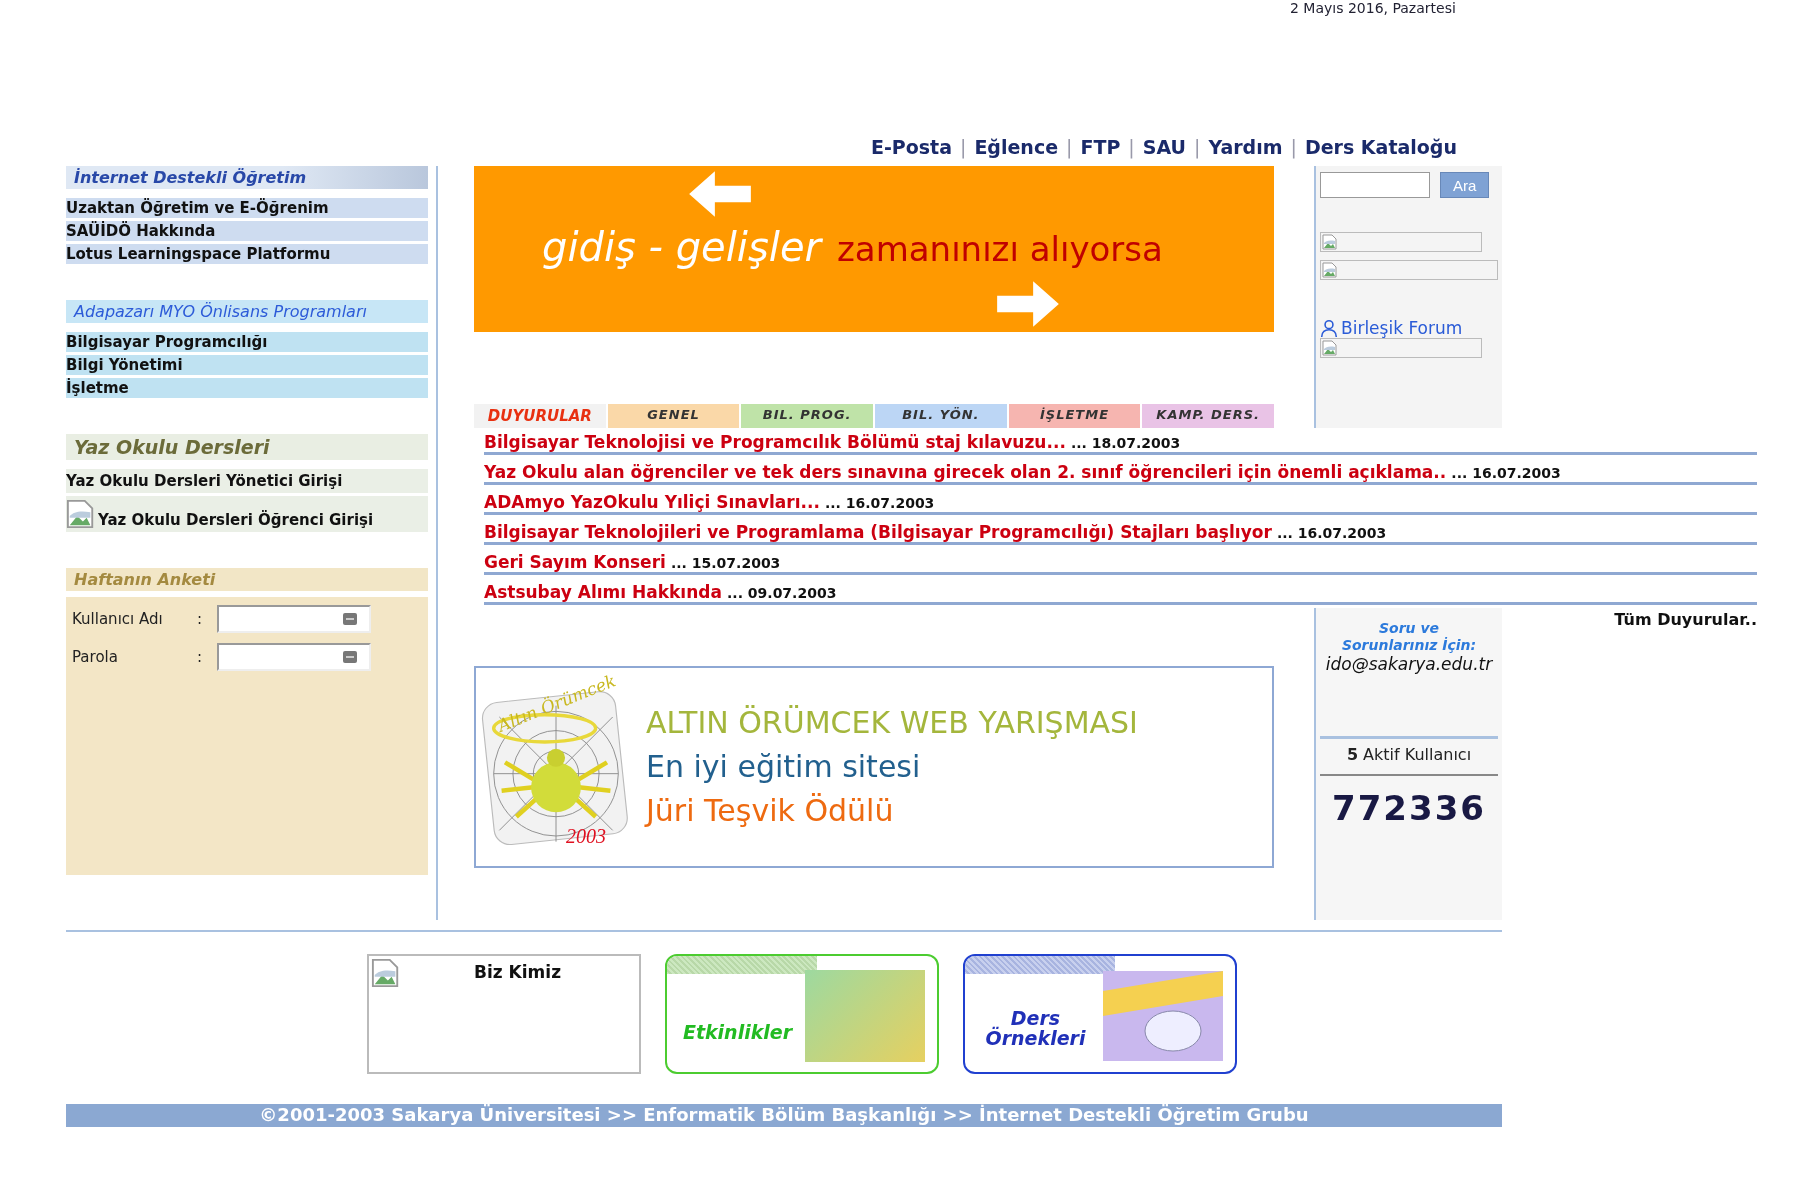 The height and width of the screenshot is (1200, 1798). What do you see at coordinates (247, 231) in the screenshot?
I see `sidebar-link: SAÜİDÖ Hakkında` at bounding box center [247, 231].